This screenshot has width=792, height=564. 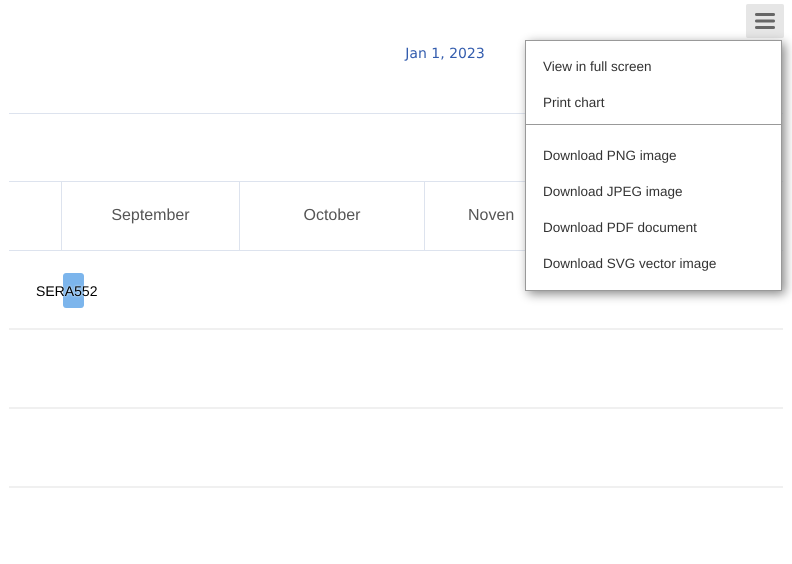 I want to click on menu-item: Download SVG vector image, so click(x=653, y=264).